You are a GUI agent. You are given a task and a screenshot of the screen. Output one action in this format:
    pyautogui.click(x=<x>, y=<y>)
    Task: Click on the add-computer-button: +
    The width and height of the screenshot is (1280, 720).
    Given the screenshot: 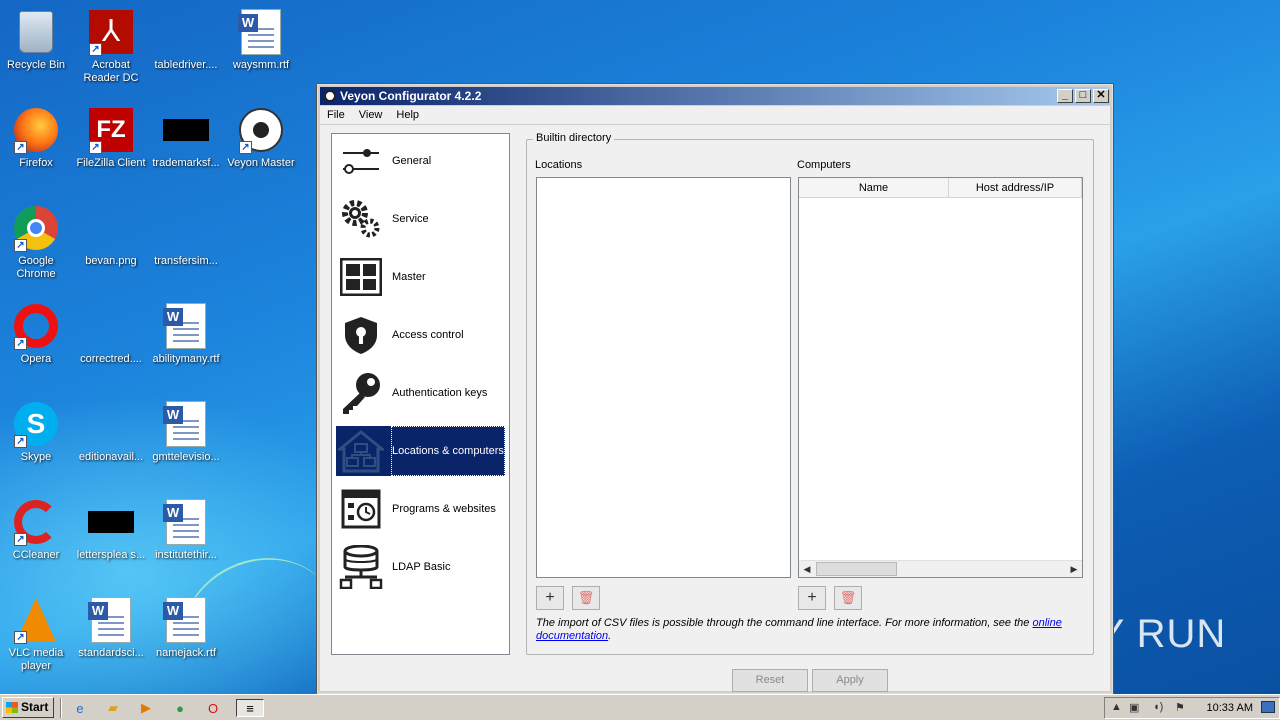 What is the action you would take?
    pyautogui.click(x=812, y=598)
    